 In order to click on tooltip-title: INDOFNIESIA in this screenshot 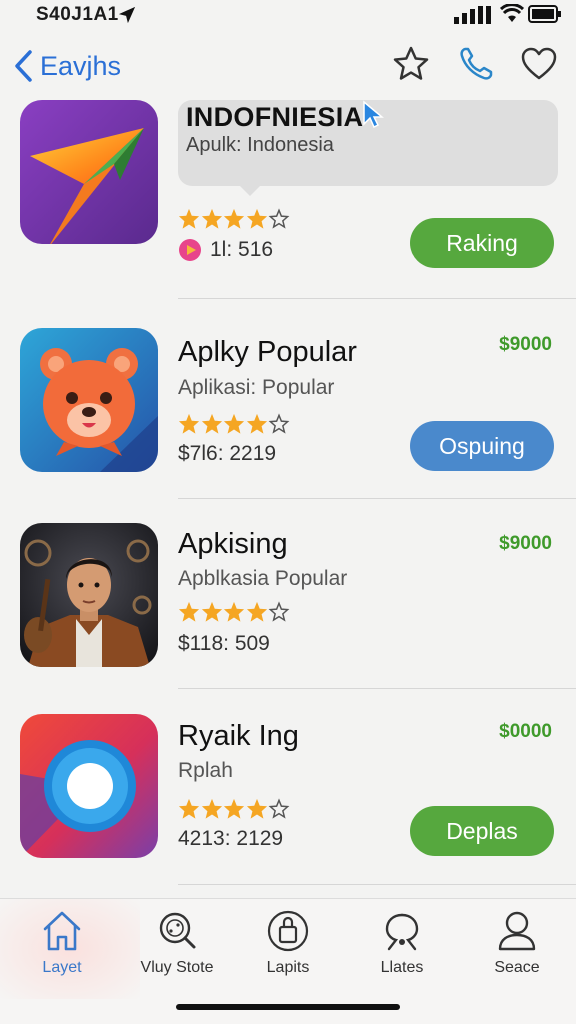, I will do `click(275, 117)`.